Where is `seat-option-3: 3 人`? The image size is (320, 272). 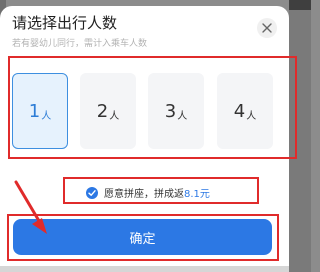
seat-option-3: 3 人 is located at coordinates (176, 111).